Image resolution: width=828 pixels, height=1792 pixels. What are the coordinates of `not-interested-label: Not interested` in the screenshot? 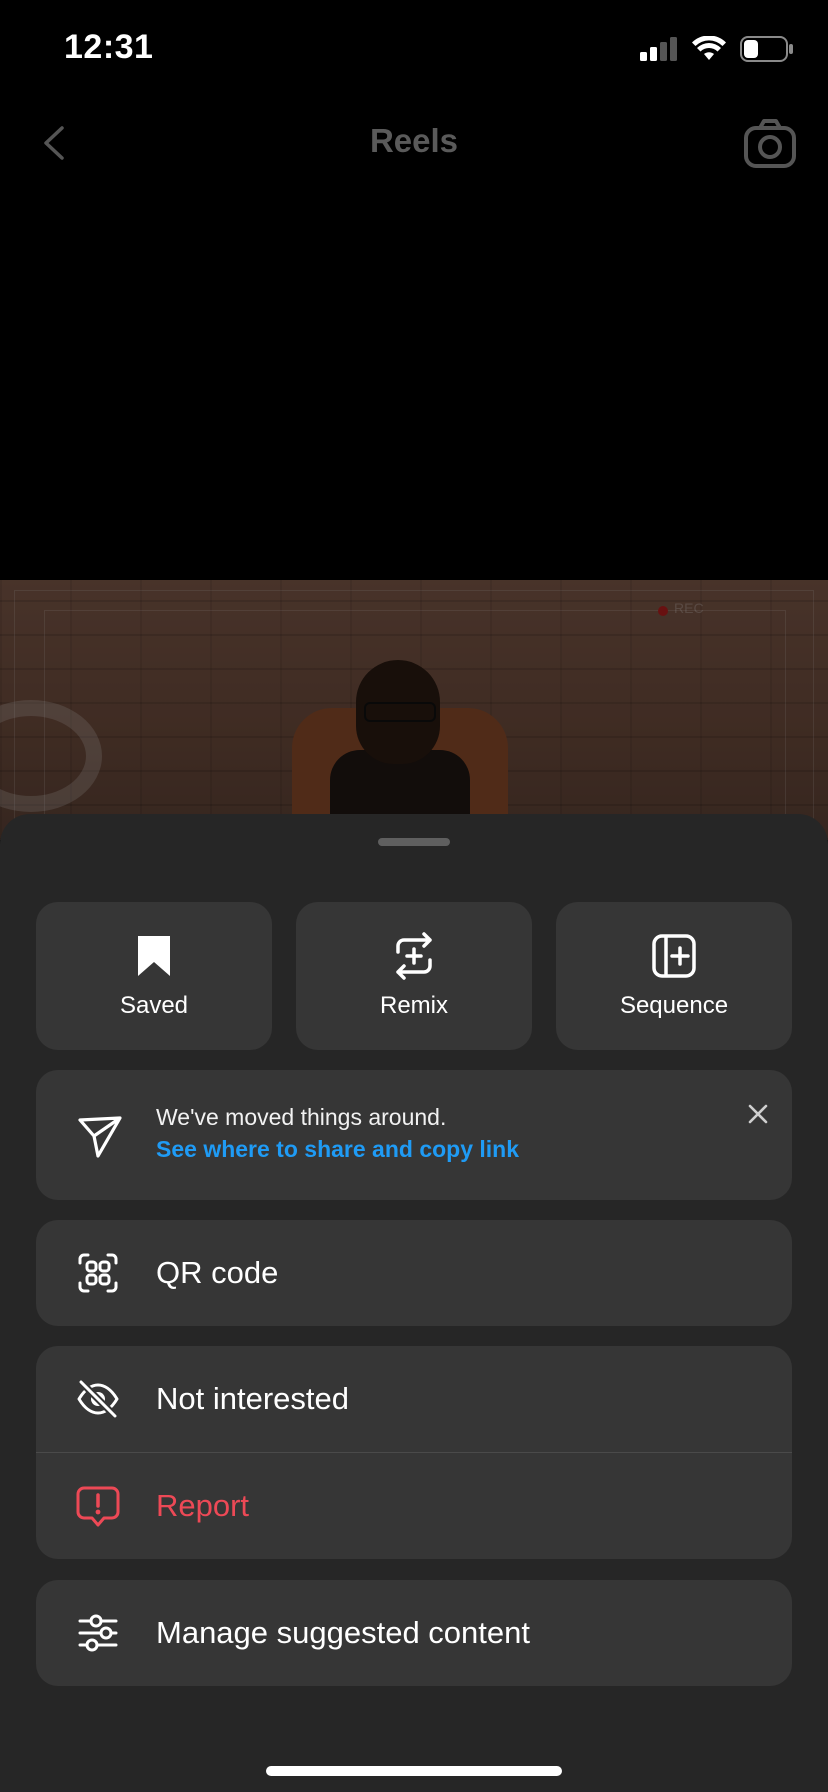 It's located at (252, 1398).